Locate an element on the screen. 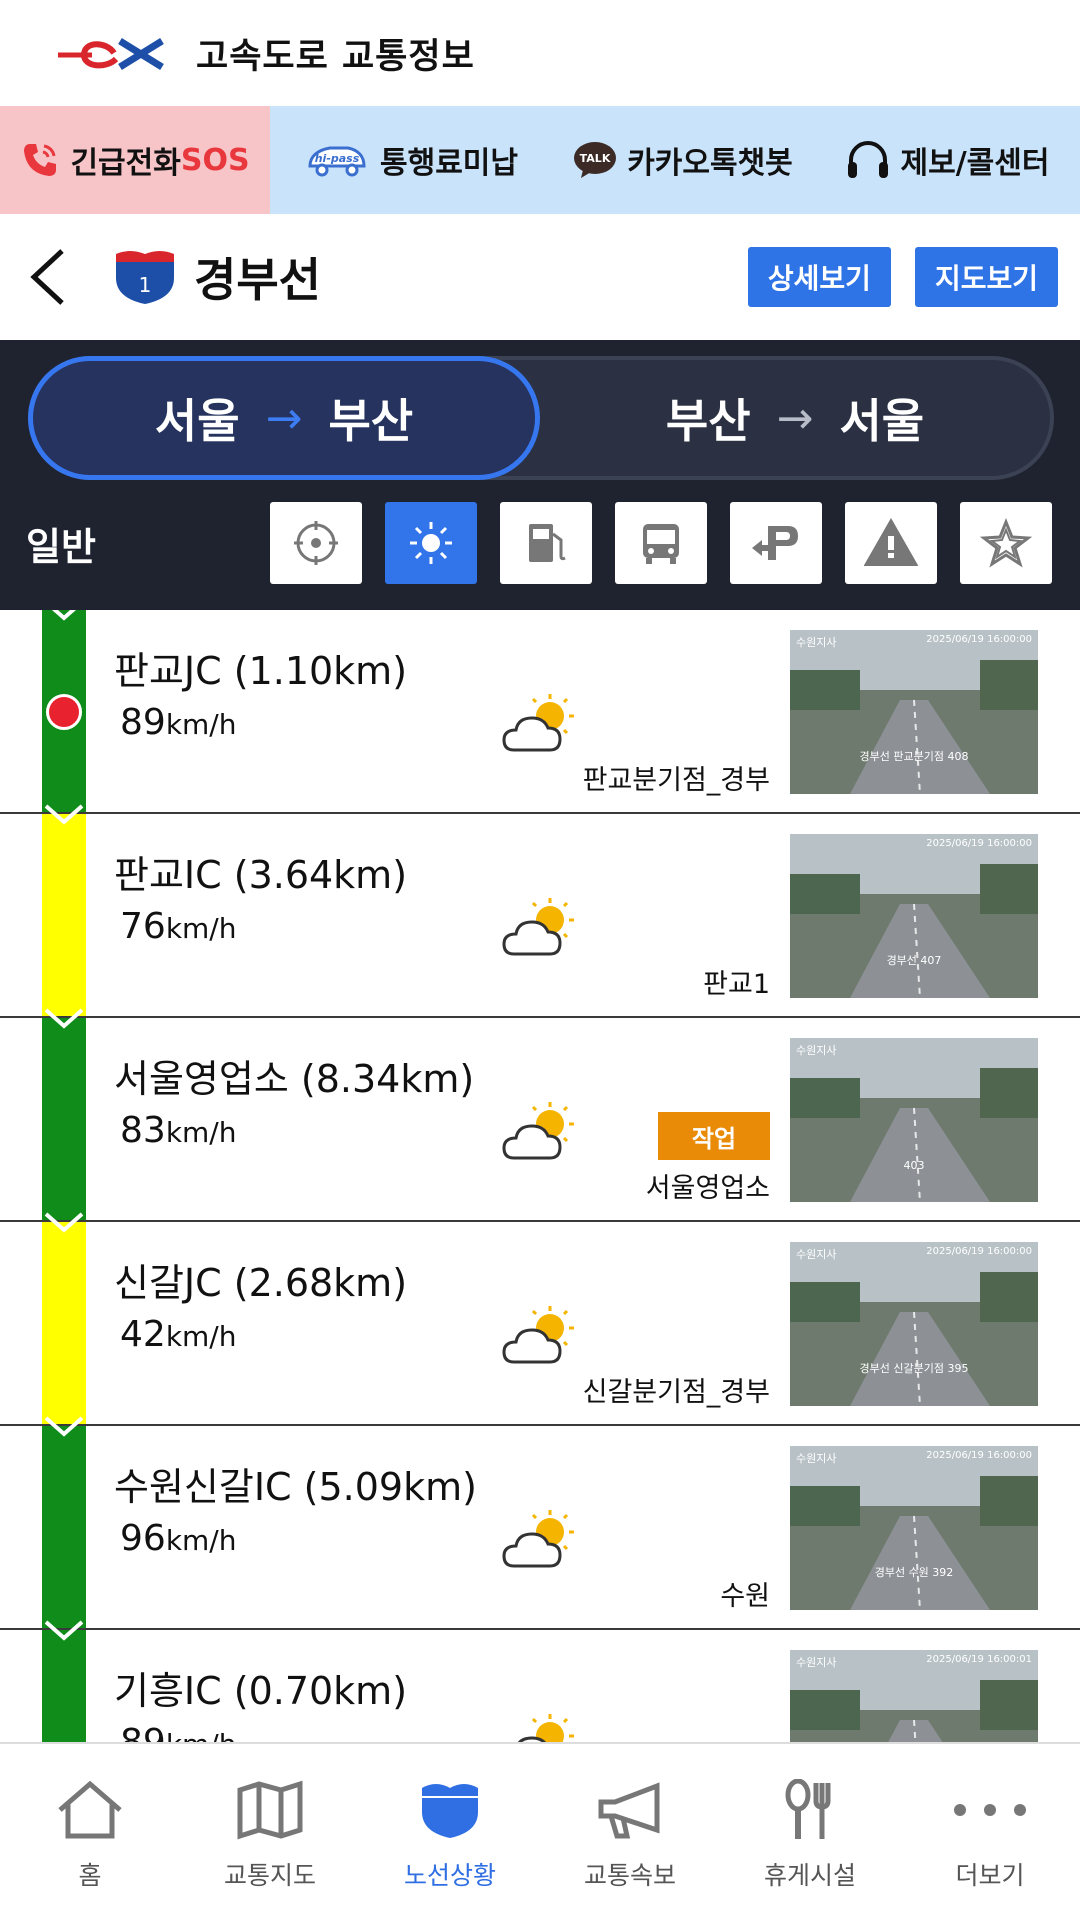 The width and height of the screenshot is (1080, 1920). hipass-car-icon: hi-pass is located at coordinates (337, 160).